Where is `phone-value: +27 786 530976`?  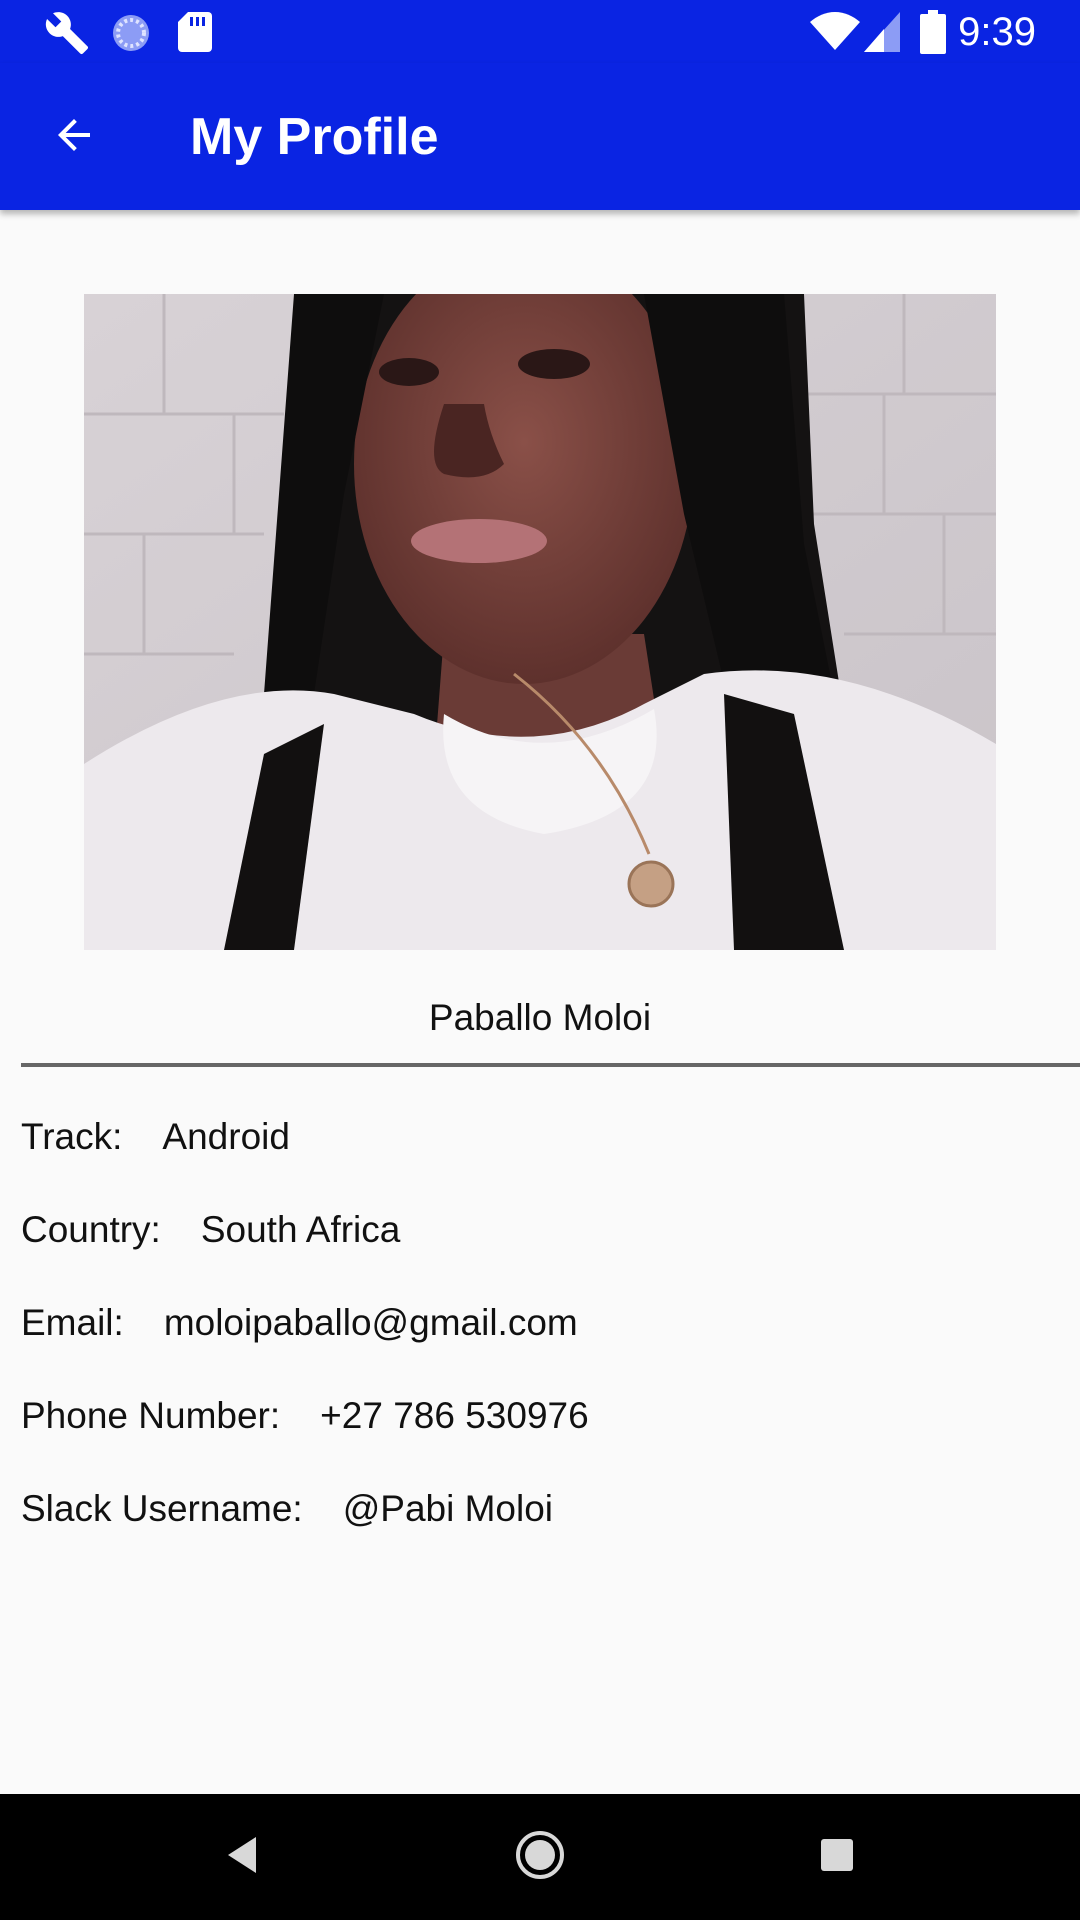 phone-value: +27 786 530976 is located at coordinates (454, 1415).